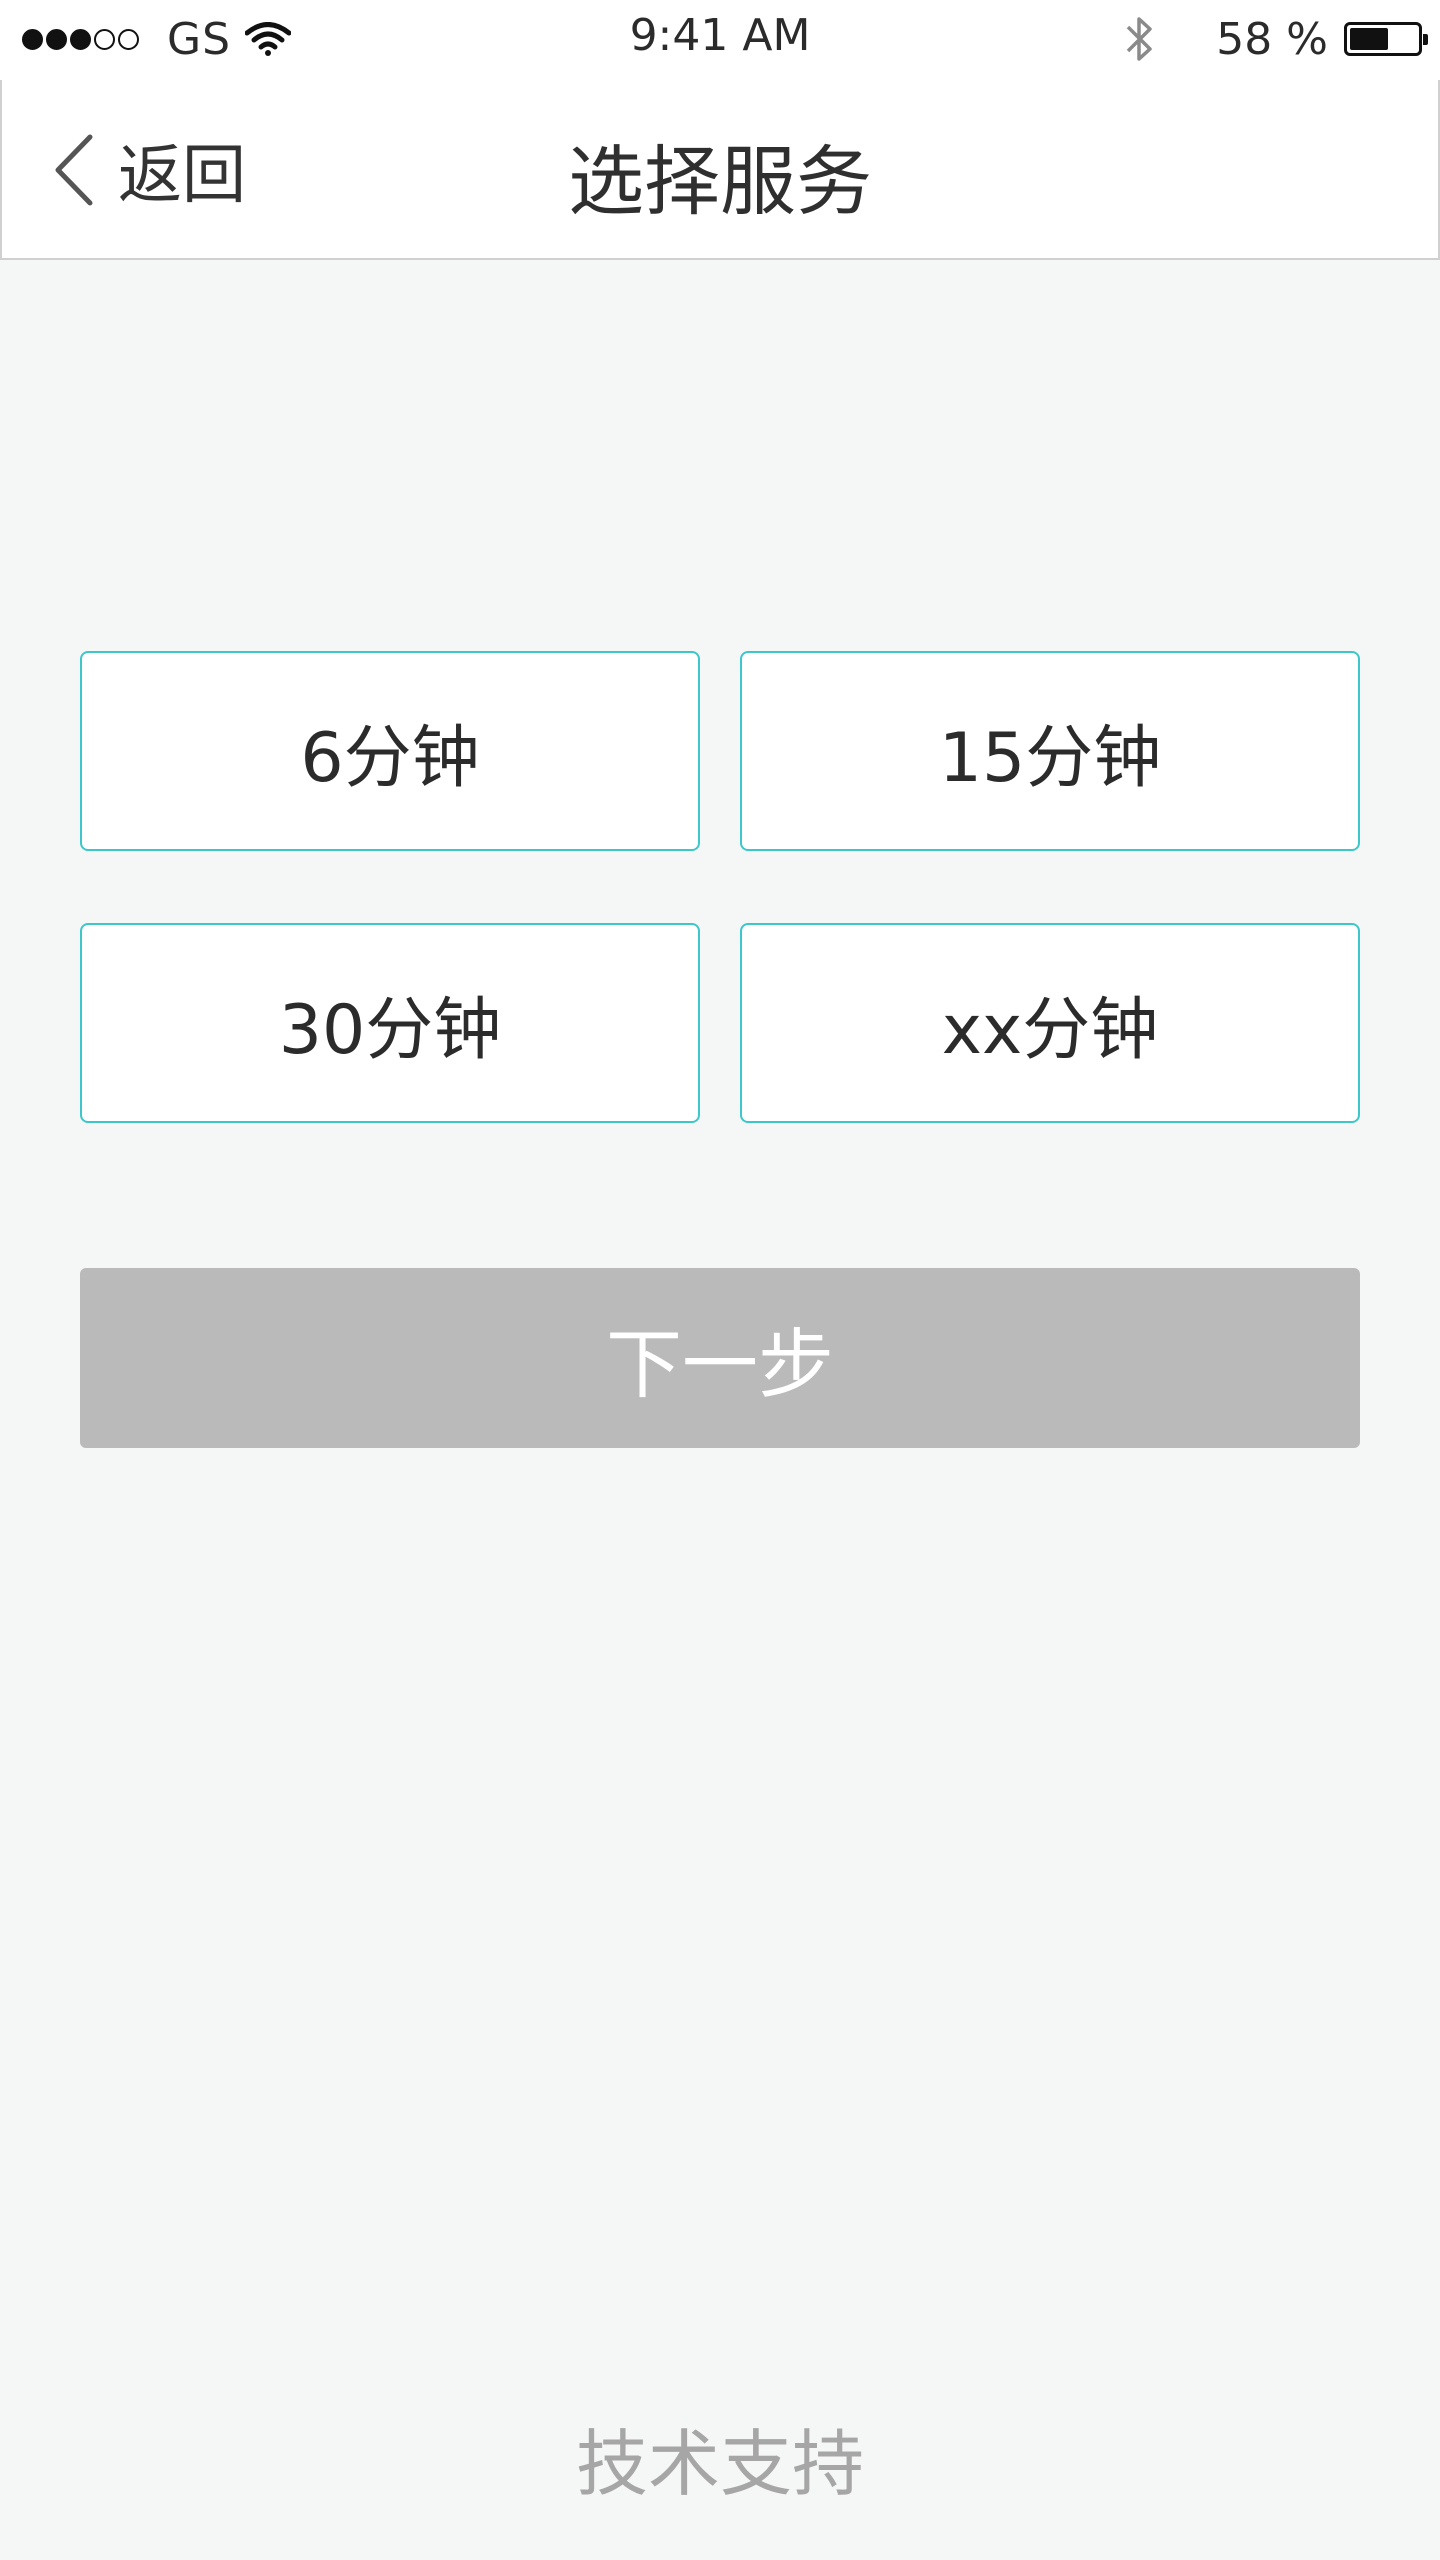 This screenshot has width=1440, height=2560. I want to click on battery-cap, so click(1425, 39).